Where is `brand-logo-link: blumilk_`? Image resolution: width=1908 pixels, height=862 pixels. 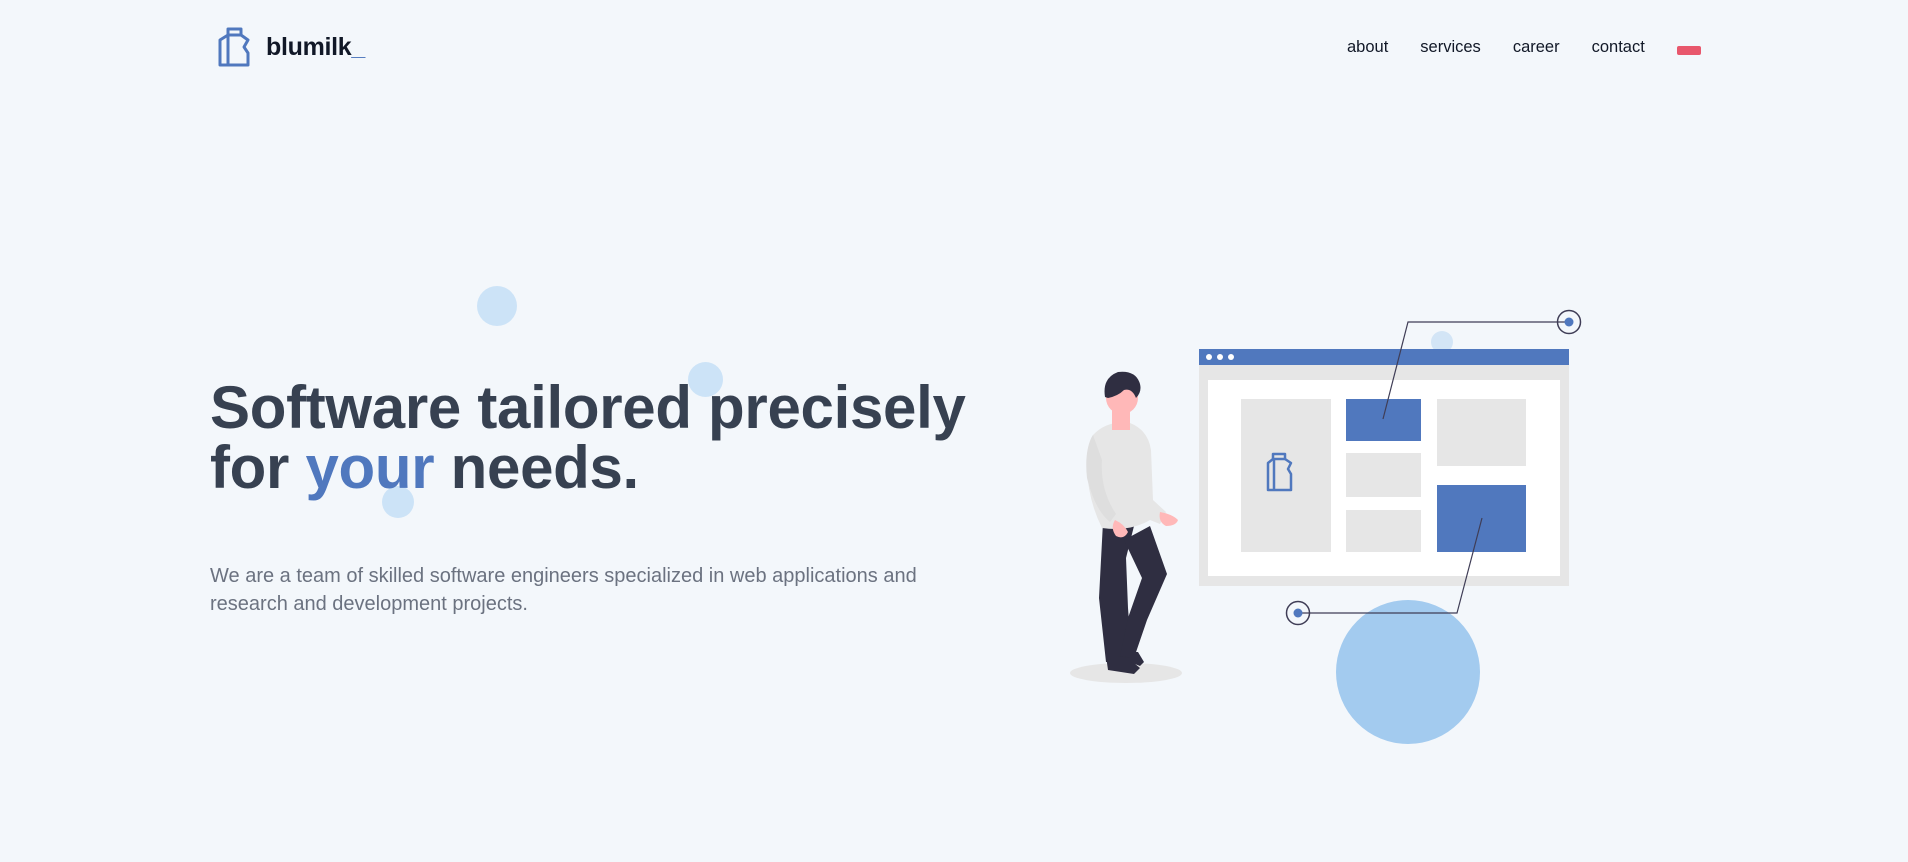 brand-logo-link: blumilk_ is located at coordinates (290, 47).